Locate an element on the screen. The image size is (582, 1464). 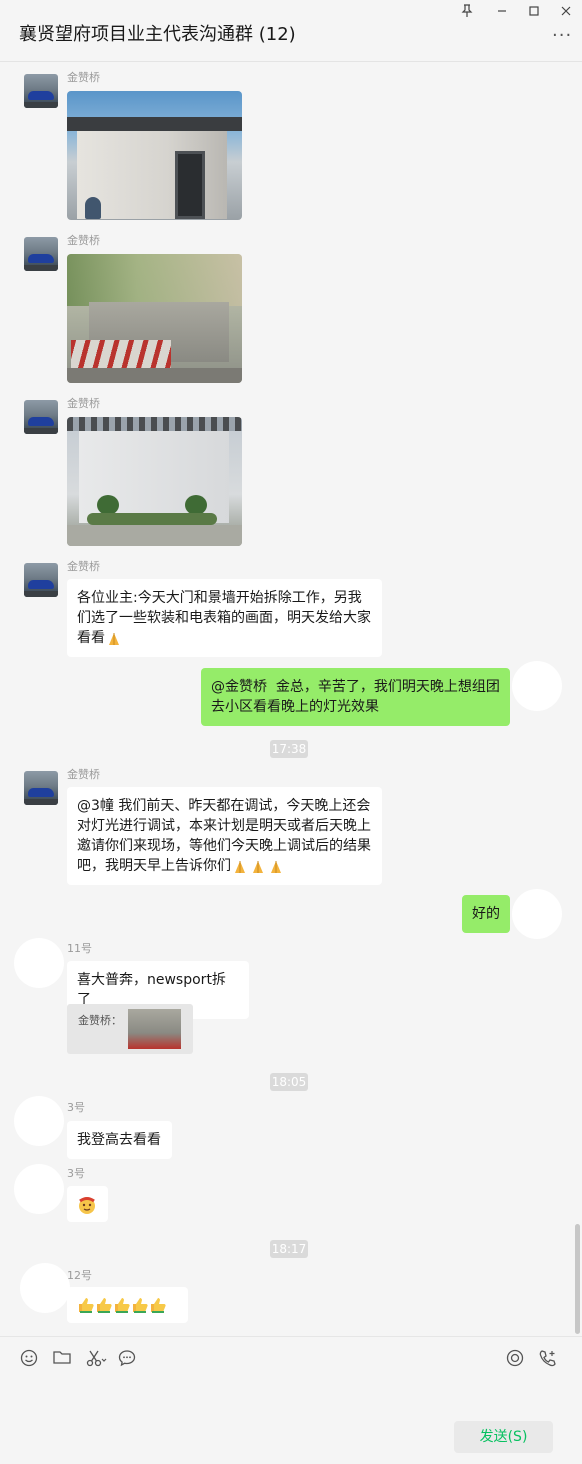
maximize-icon is located at coordinates (534, 13).